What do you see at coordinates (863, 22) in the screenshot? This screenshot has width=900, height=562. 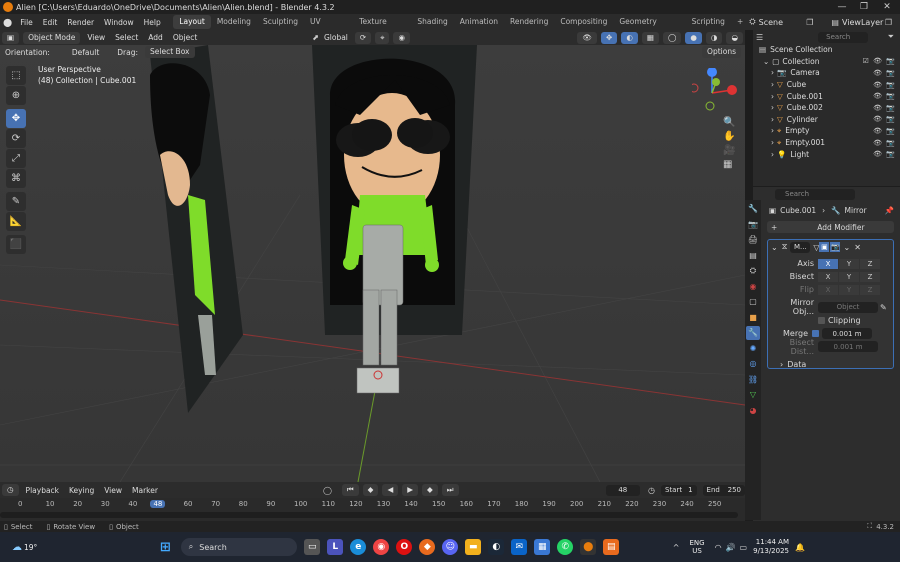 I see `viewlayer-selector: ViewLayer` at bounding box center [863, 22].